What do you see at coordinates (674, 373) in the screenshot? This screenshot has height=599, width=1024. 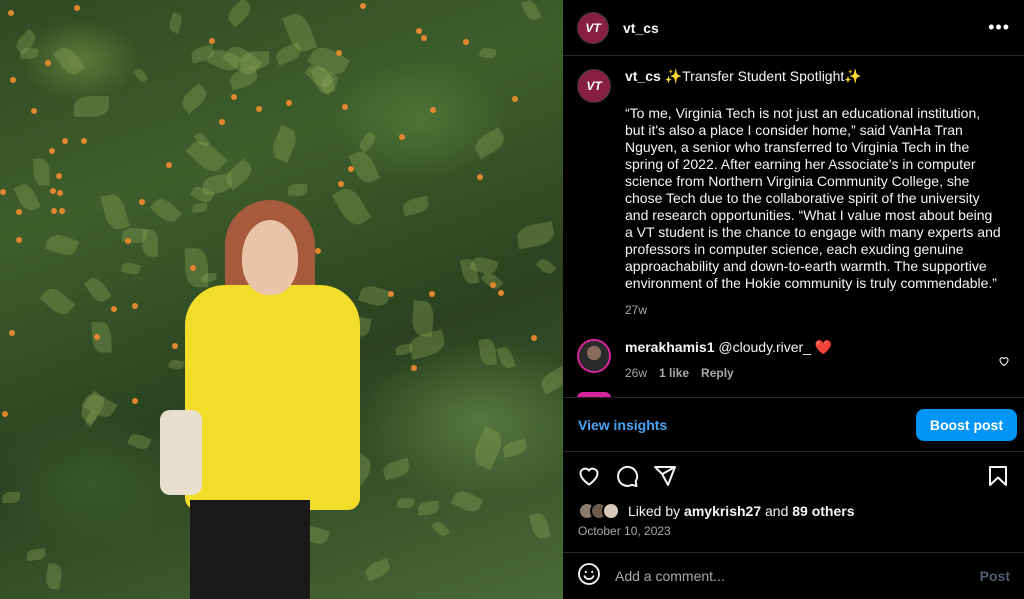 I see `comment-likes: 1 like` at bounding box center [674, 373].